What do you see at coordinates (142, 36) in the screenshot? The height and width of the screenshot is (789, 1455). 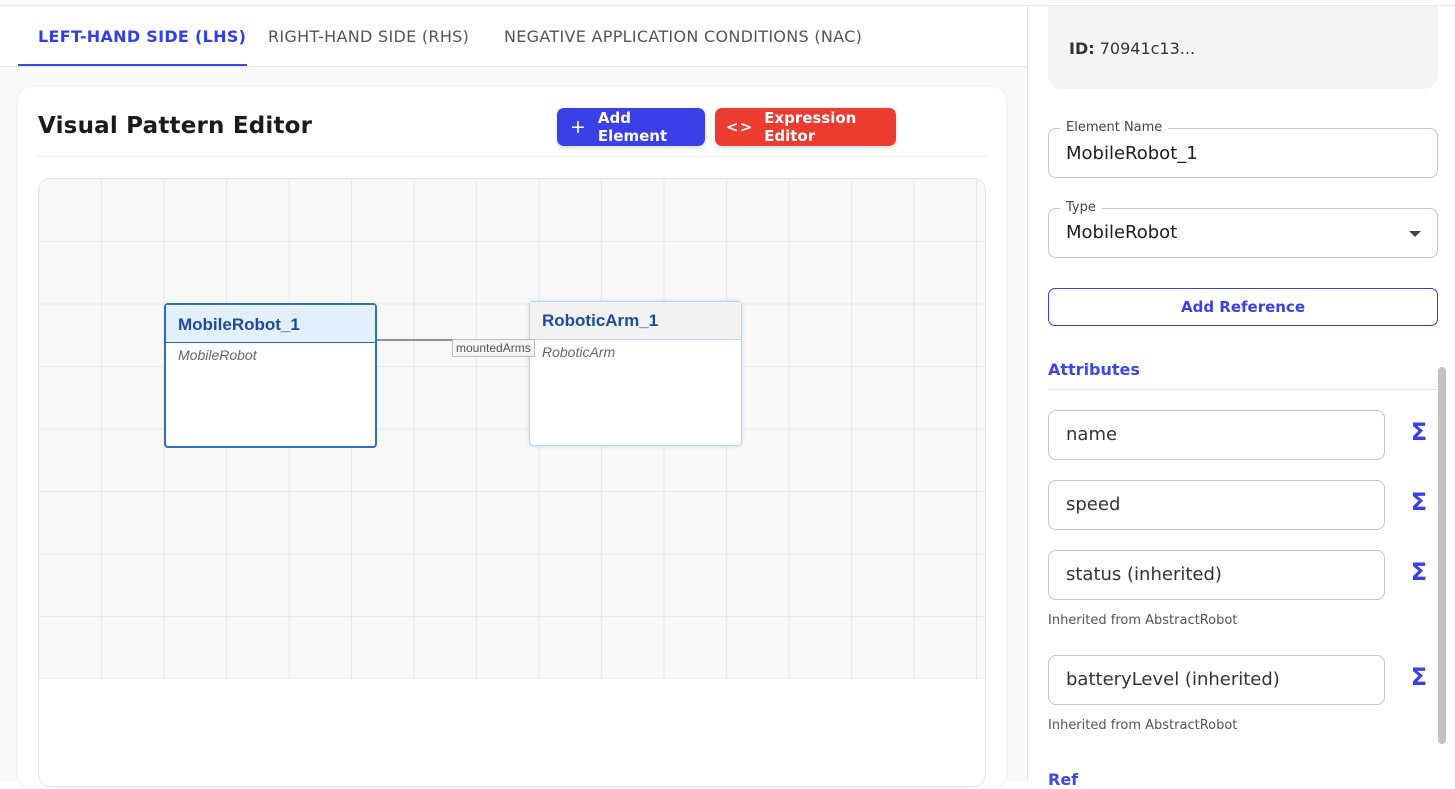 I see `tab-lhs: LEFT-HAND SIDE (LHS)` at bounding box center [142, 36].